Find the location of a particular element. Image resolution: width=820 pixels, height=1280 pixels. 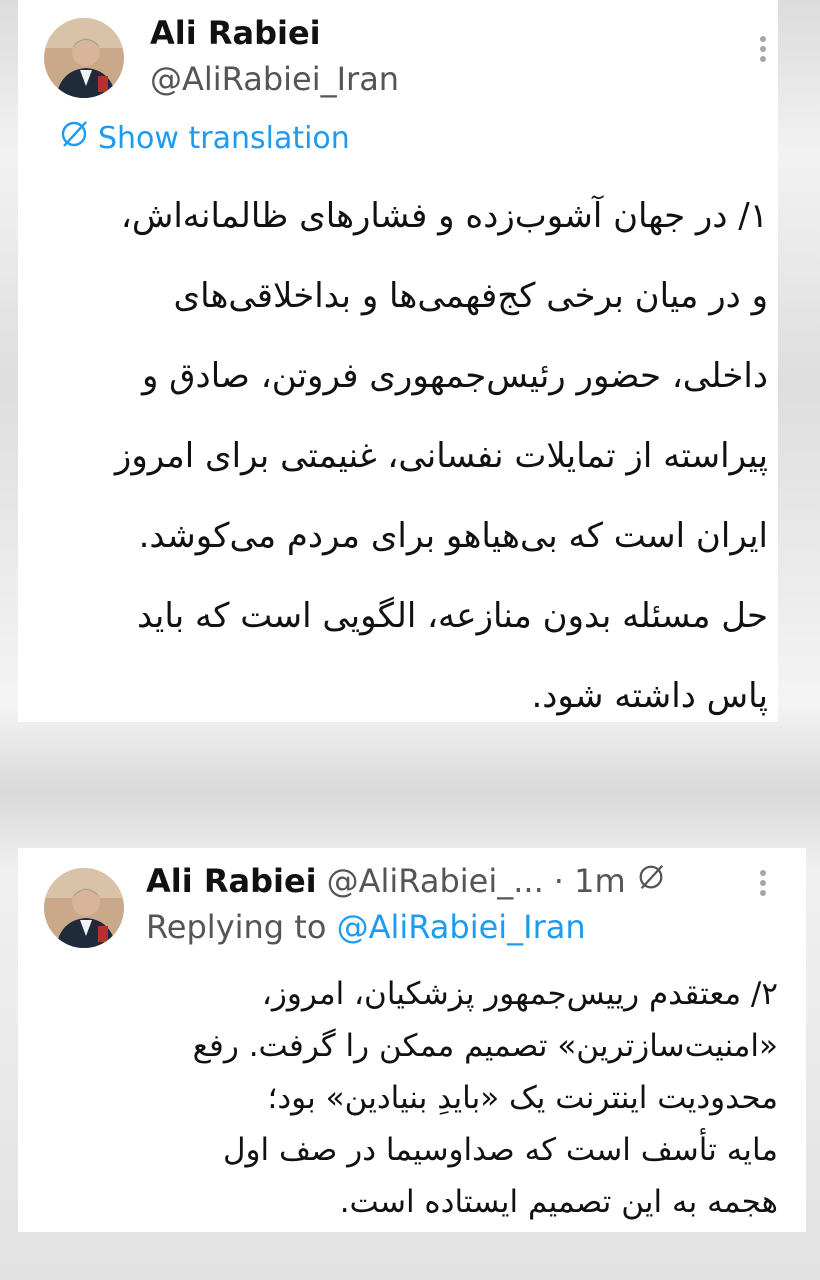

tweet-text-line: حل مسئله بدون منازعه، الگویی است که باید is located at coordinates (452, 616).